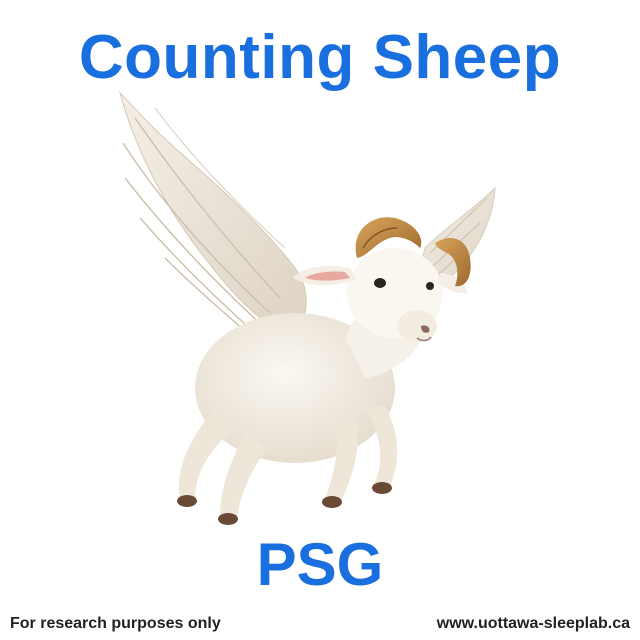 This screenshot has width=640, height=640. Describe the element at coordinates (115, 623) in the screenshot. I see `disclaimer-text: For research purposes only` at that location.